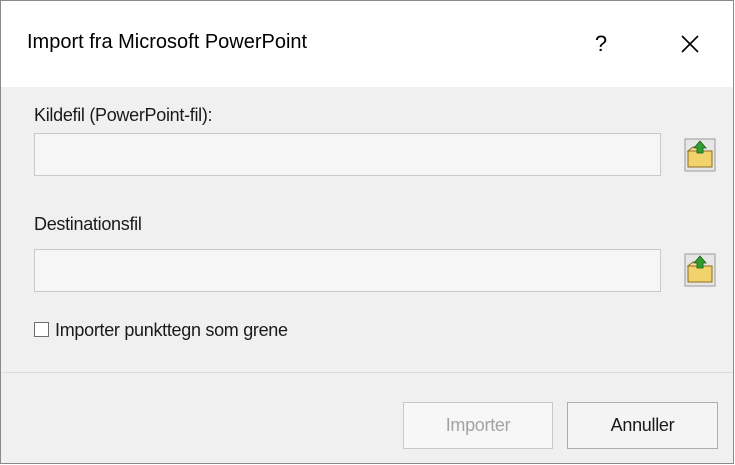  I want to click on source-file-input, so click(347, 154).